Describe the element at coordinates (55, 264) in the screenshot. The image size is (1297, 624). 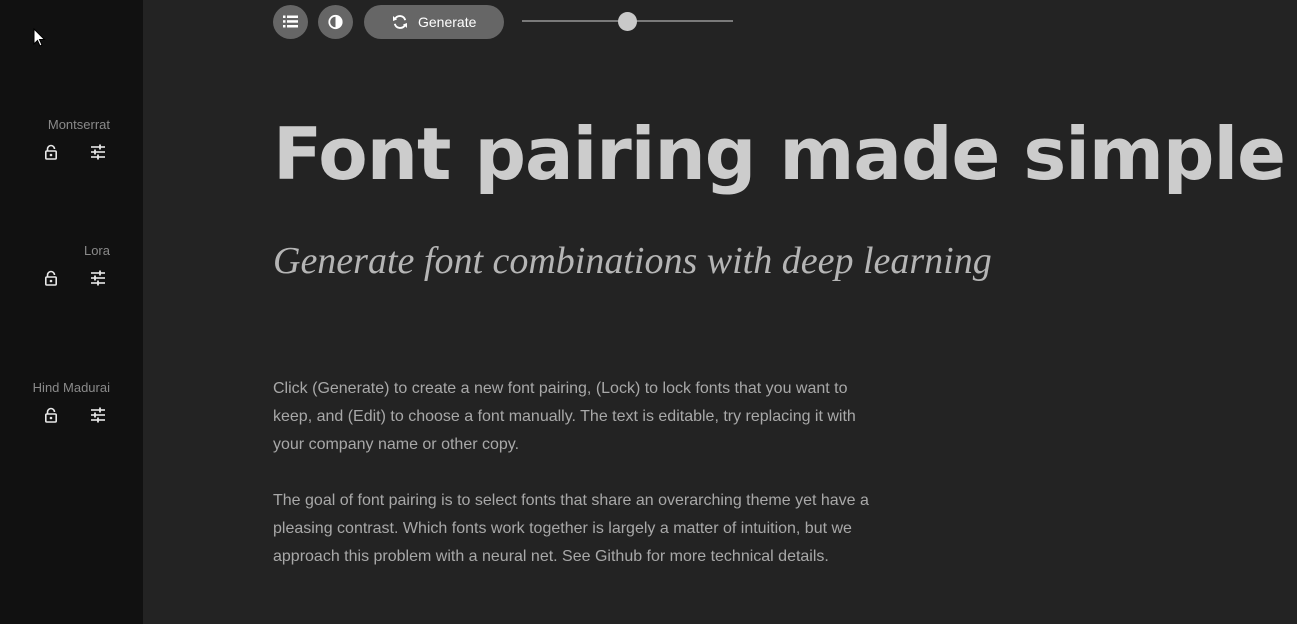
I see `font-slot-subheading: Lora` at that location.